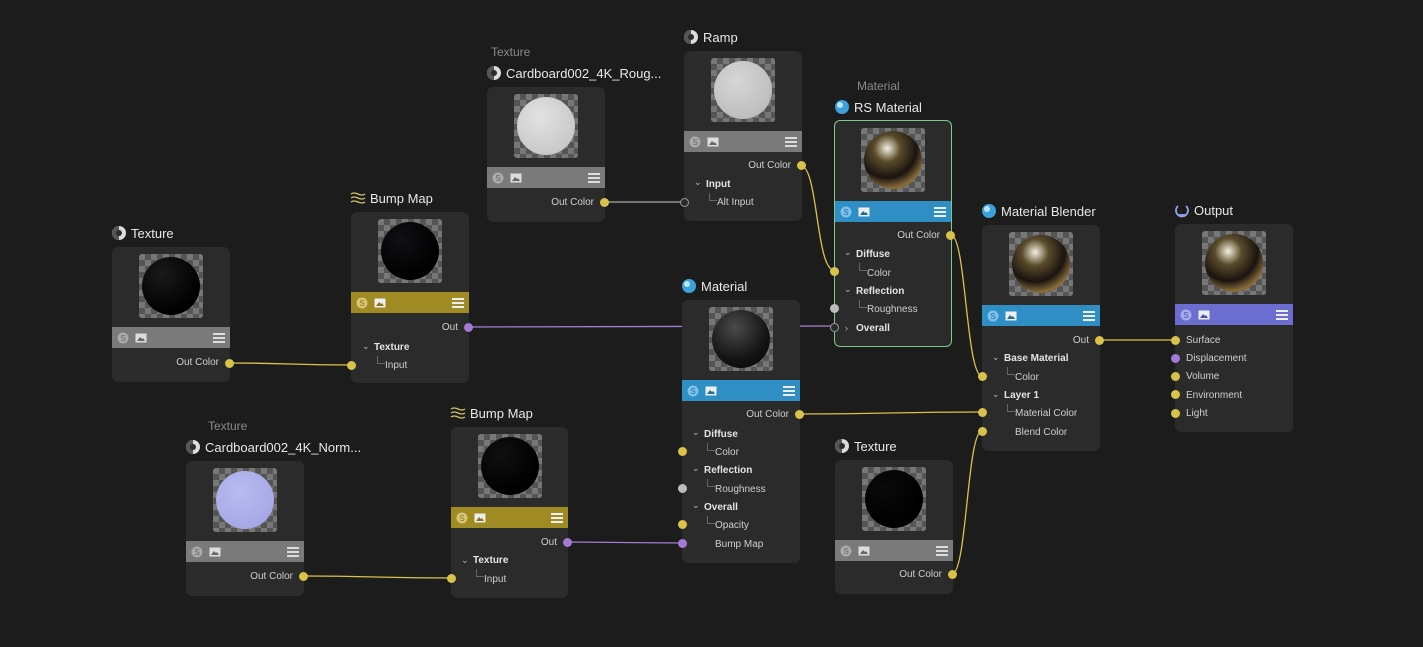  I want to click on group-diffuse: Diffuse, so click(721, 434).